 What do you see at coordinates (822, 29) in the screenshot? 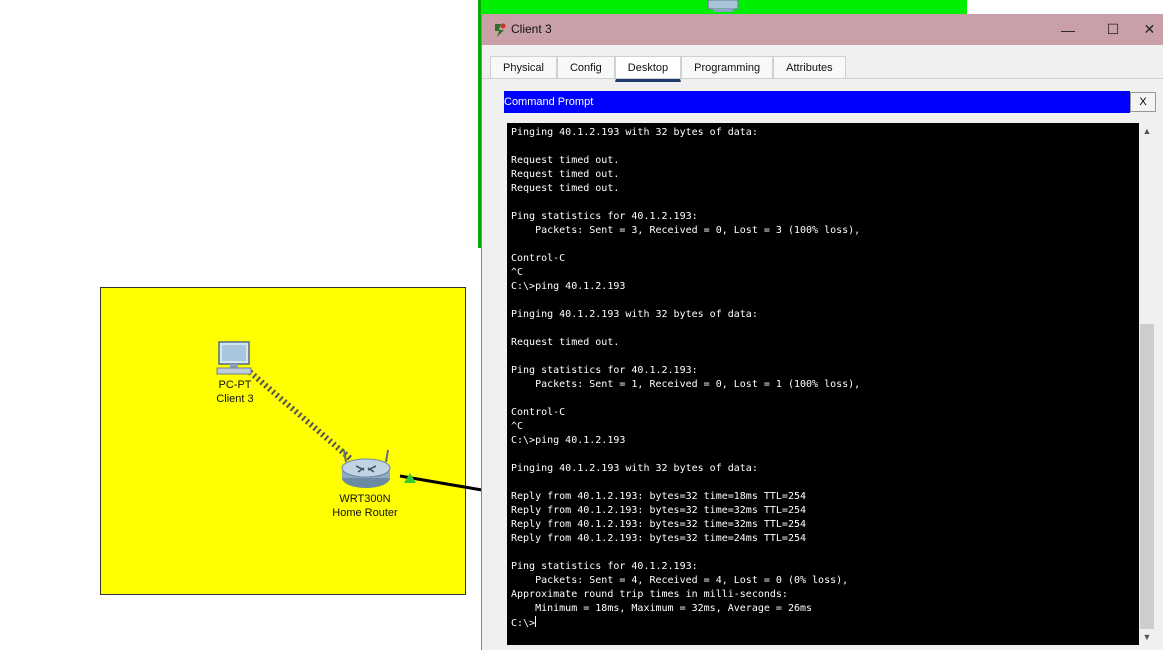
I see `title-bar: Client 3 — ☐ ✕` at bounding box center [822, 29].